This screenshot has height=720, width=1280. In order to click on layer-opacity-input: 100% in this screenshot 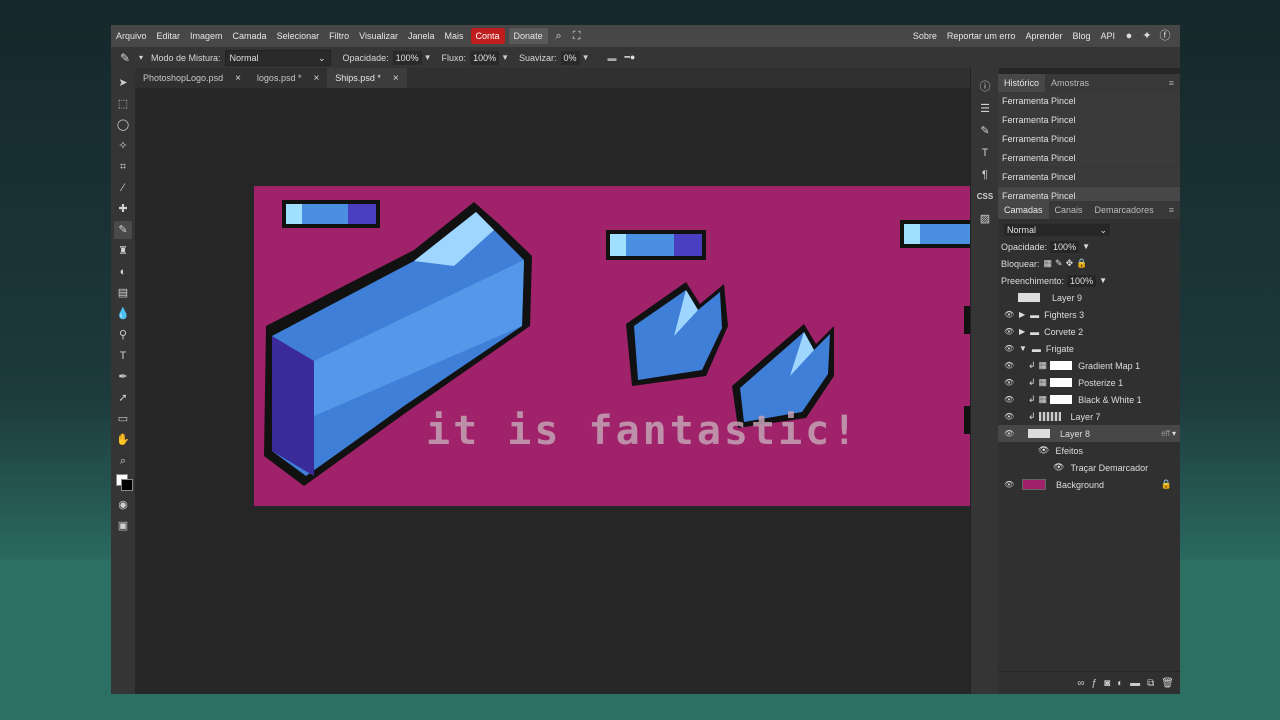, I will do `click(1065, 246)`.